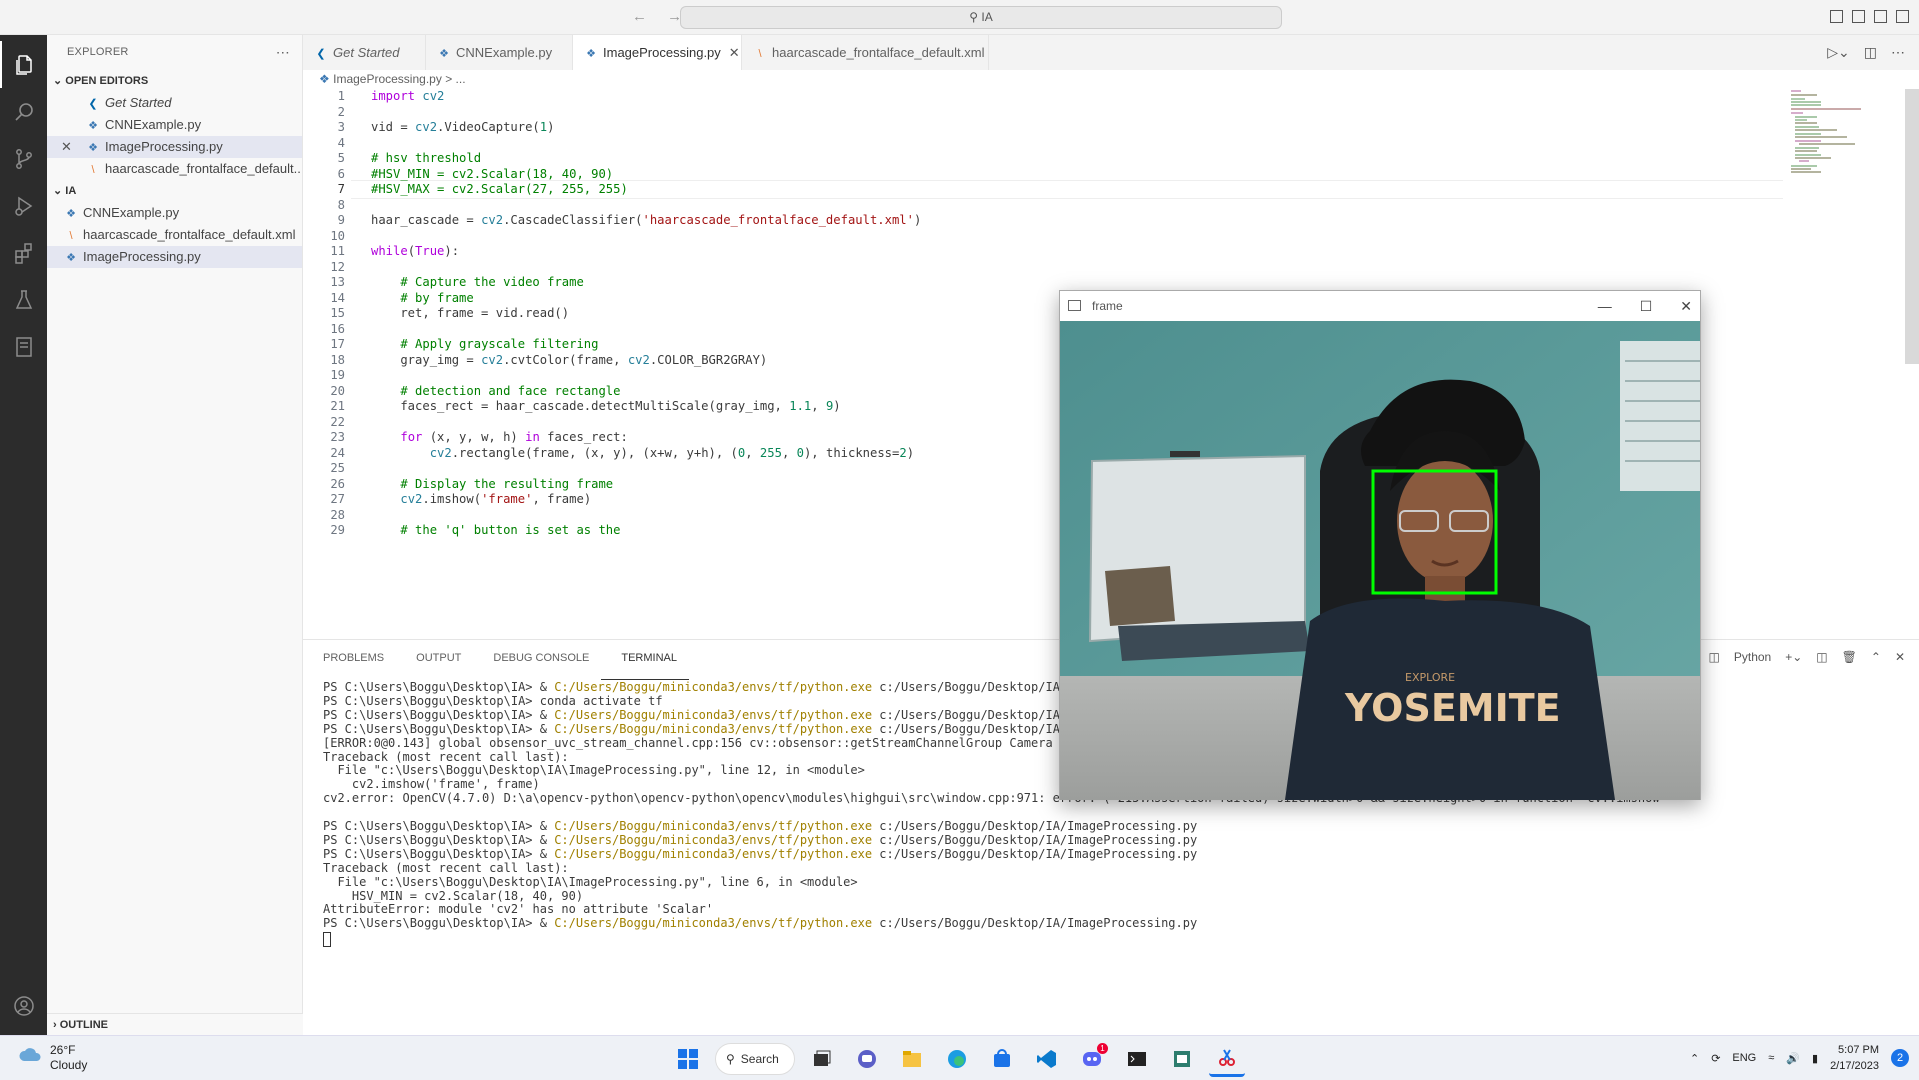  I want to click on toggle-secondary-sidebar-icon, so click(1880, 16).